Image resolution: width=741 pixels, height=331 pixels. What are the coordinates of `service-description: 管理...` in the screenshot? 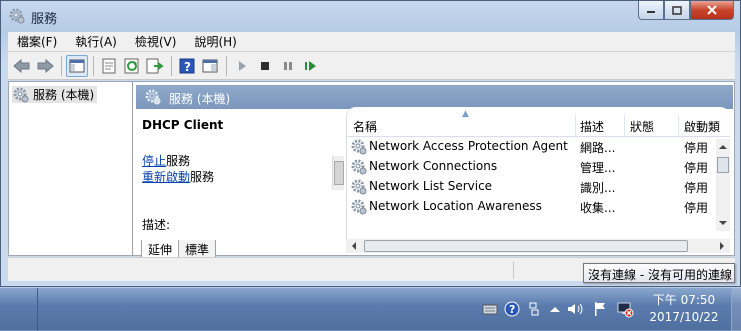 It's located at (598, 168).